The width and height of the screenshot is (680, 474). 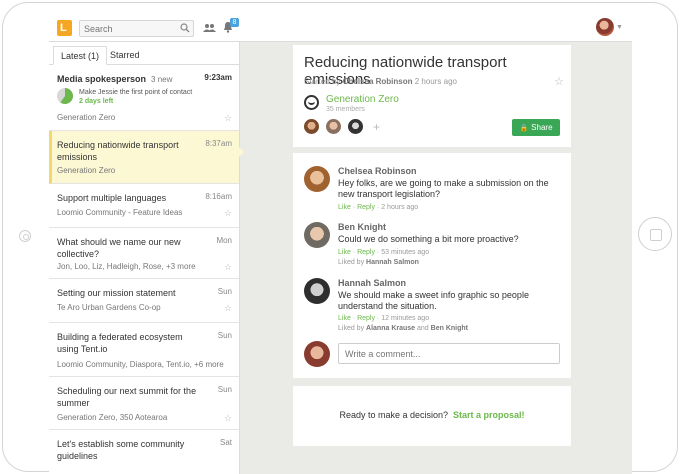 I want to click on search-box, so click(x=136, y=28).